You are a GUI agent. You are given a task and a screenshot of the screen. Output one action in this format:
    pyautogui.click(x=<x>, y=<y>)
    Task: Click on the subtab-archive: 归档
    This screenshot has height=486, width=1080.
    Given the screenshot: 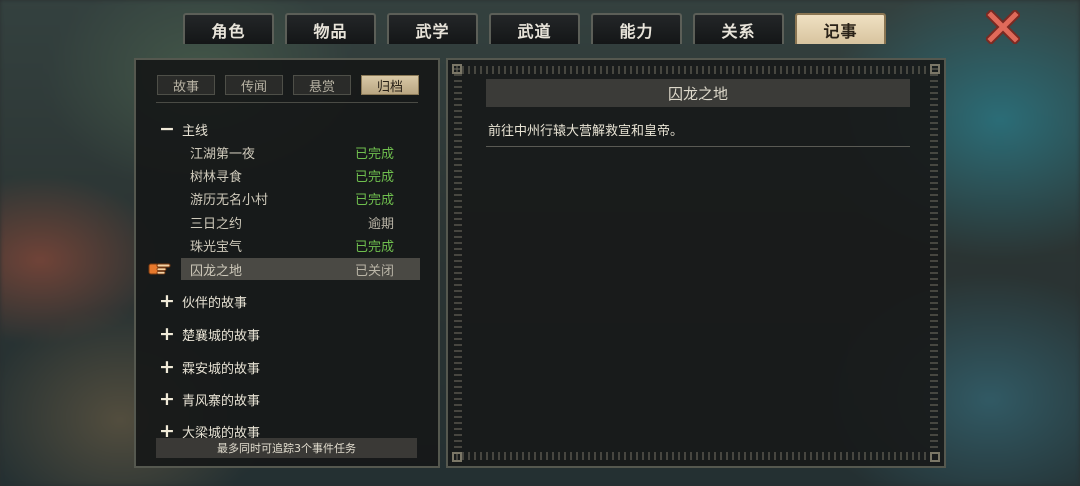 What is the action you would take?
    pyautogui.click(x=390, y=85)
    